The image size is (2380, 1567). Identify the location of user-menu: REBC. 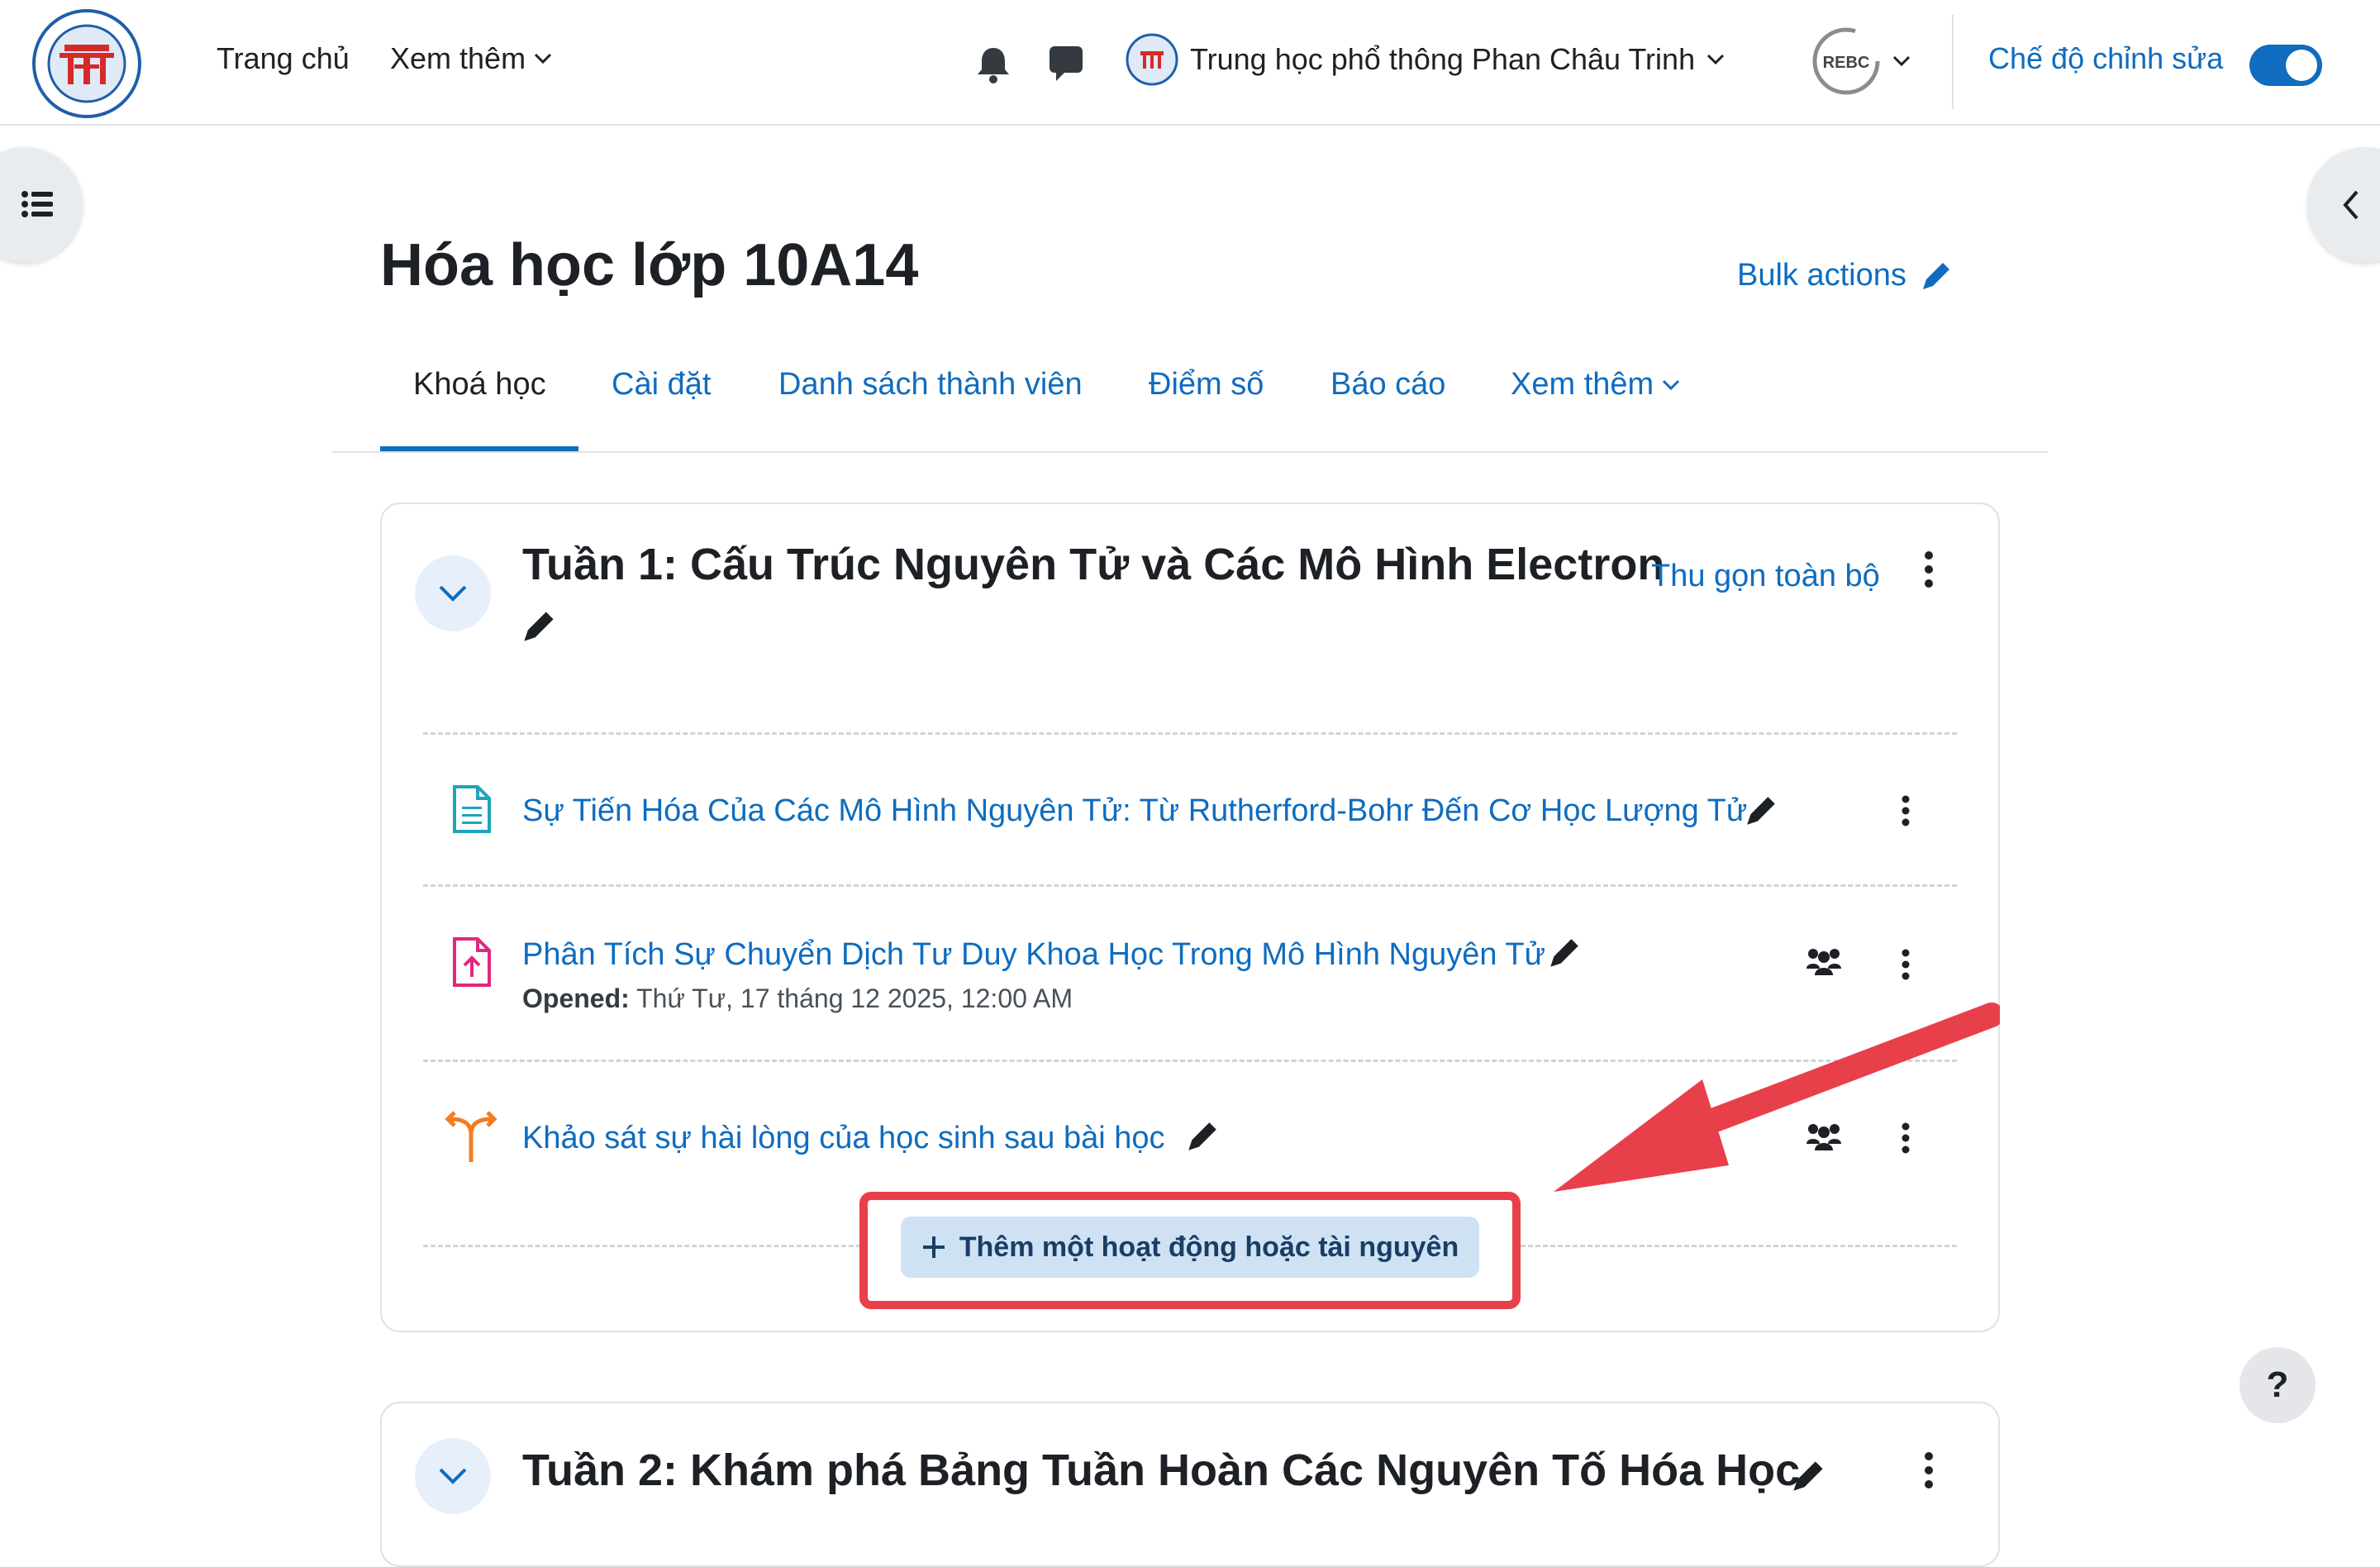
(1861, 61).